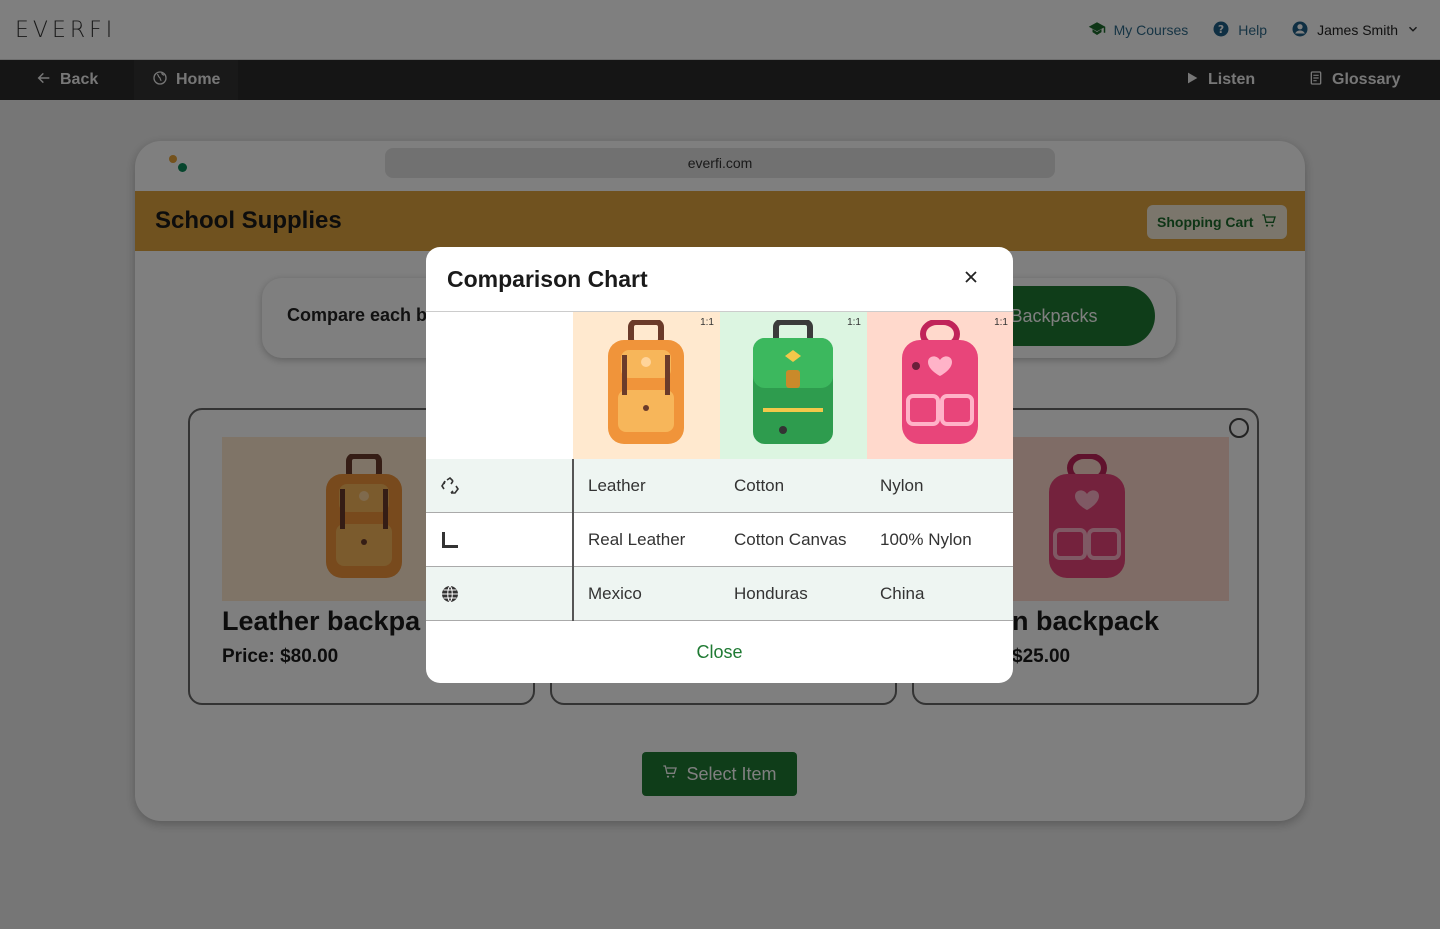  Describe the element at coordinates (759, 485) in the screenshot. I see `table-cell: Cotton` at that location.